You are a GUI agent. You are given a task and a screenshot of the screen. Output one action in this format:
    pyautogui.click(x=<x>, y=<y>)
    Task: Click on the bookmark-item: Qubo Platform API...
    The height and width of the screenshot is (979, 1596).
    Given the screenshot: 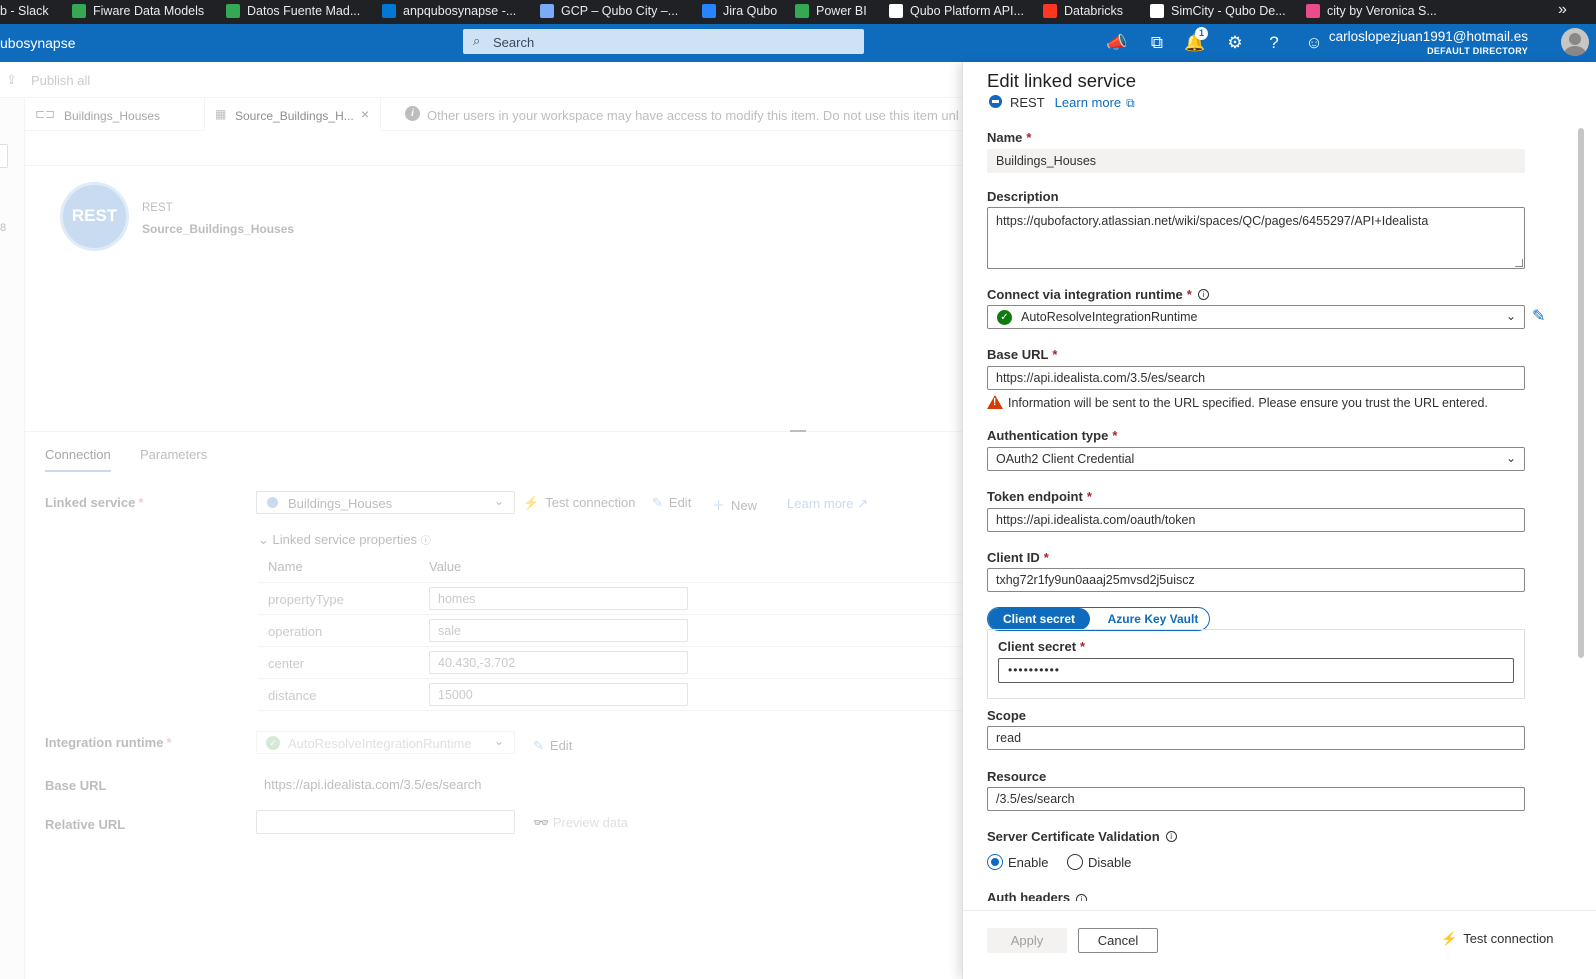 What is the action you would take?
    pyautogui.click(x=956, y=12)
    